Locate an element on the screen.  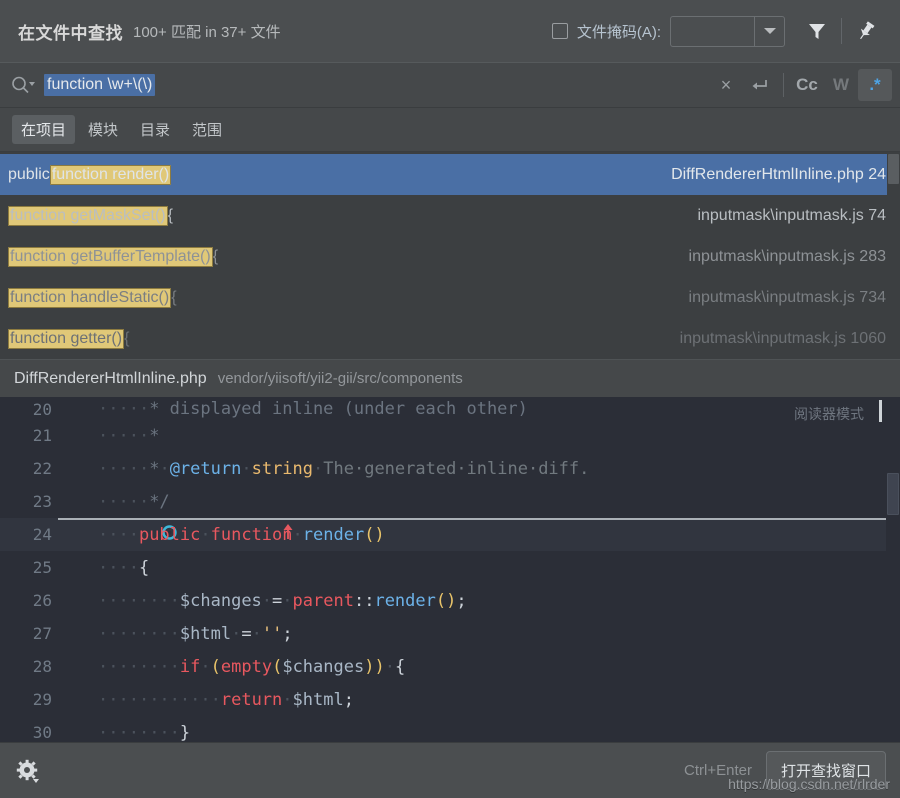
result-match: function render() is located at coordinates (110, 174).